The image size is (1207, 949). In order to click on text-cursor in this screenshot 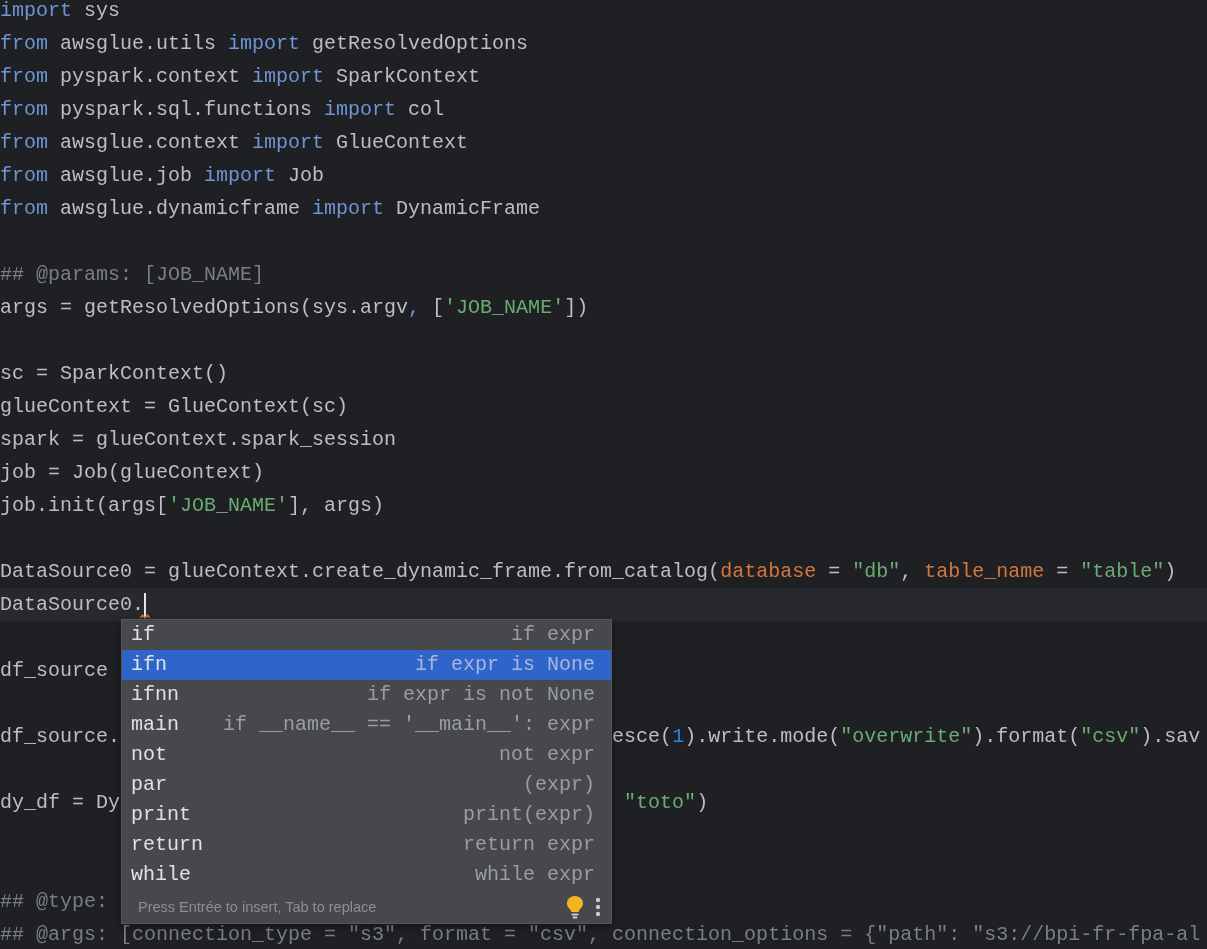, I will do `click(145, 604)`.